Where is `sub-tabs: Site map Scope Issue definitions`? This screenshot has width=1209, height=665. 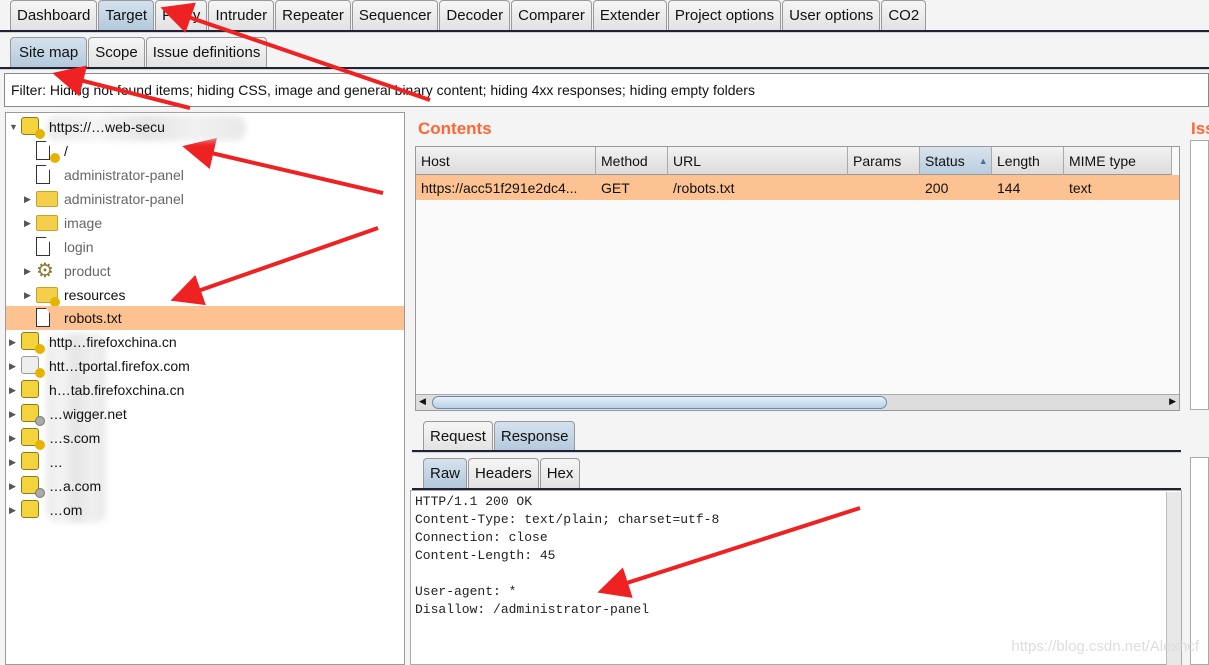 sub-tabs: Site map Scope Issue definitions is located at coordinates (134, 52).